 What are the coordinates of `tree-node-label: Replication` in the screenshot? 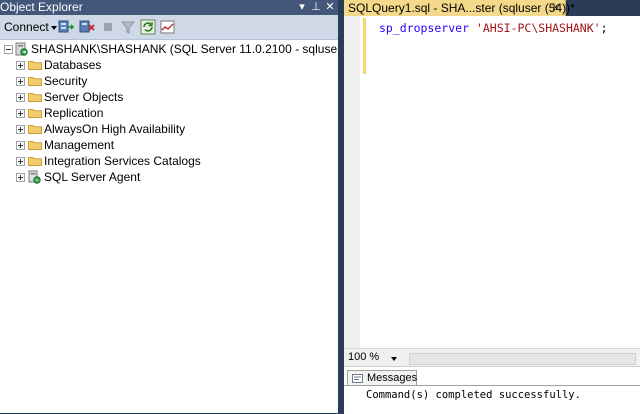 It's located at (74, 113).